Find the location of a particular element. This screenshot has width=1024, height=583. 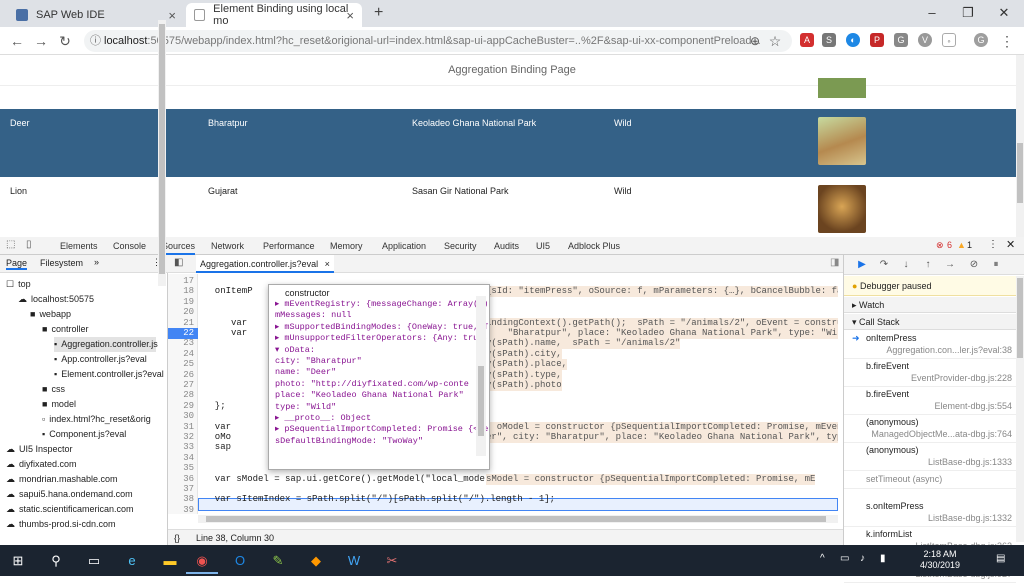

tab-network: Network is located at coordinates (227, 246).